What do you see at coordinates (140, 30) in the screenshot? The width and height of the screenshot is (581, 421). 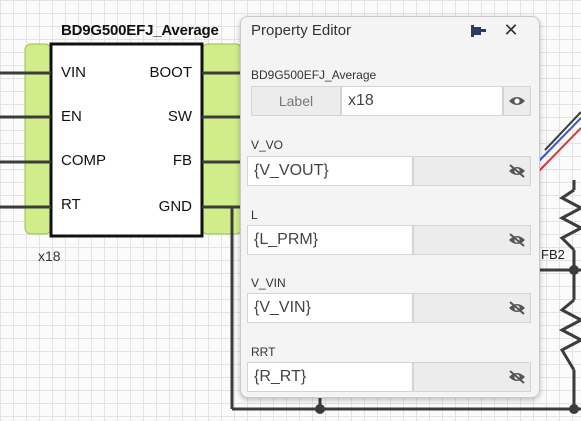 I see `component-title: BD9G500EFJ_Average` at bounding box center [140, 30].